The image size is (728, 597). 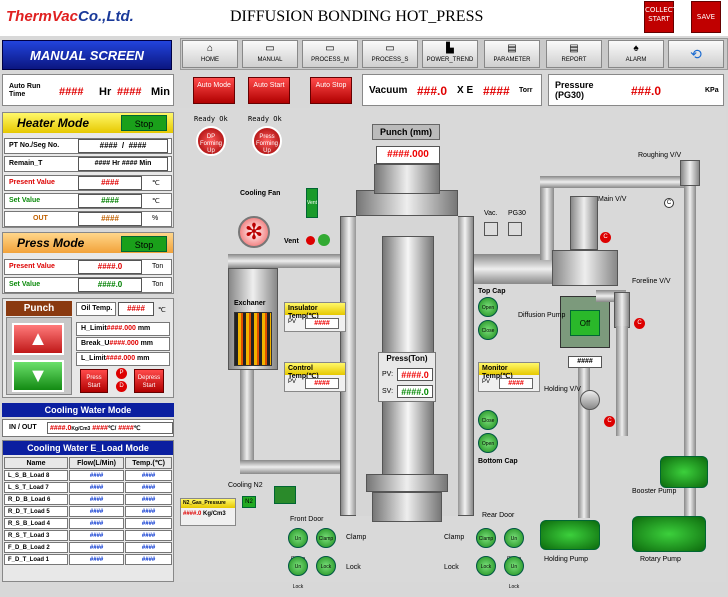 What do you see at coordinates (509, 377) in the screenshot?
I see `monitor-temp-box: Monitor Temp(℃) PV ####` at bounding box center [509, 377].